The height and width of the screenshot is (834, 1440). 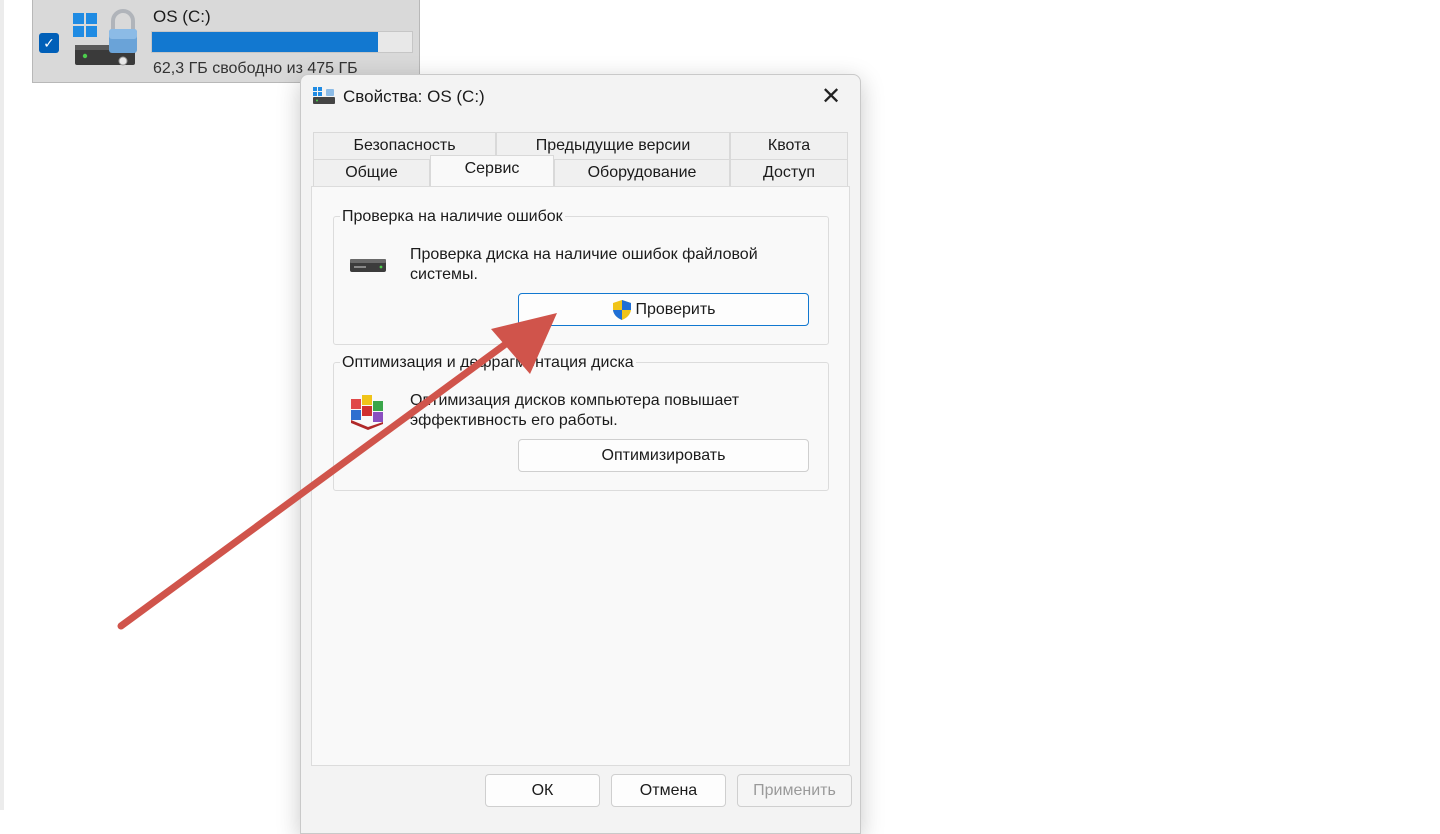 I want to click on check-button: Проверить, so click(x=663, y=309).